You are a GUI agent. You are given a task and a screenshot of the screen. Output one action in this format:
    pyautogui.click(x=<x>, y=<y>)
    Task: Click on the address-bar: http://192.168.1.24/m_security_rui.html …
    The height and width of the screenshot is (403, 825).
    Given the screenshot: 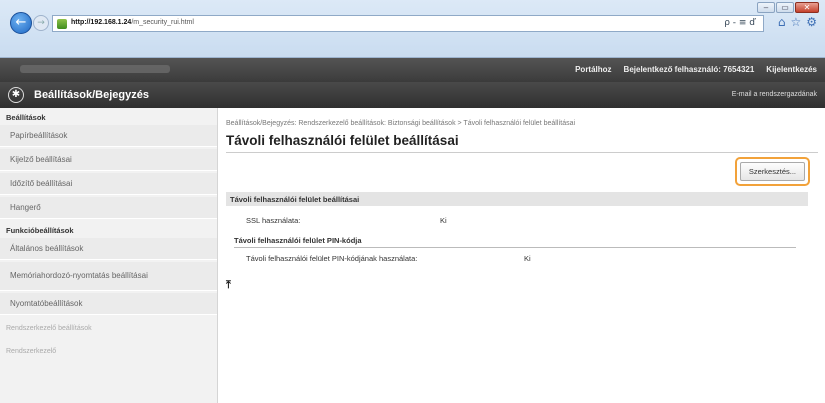 What is the action you would take?
    pyautogui.click(x=408, y=23)
    